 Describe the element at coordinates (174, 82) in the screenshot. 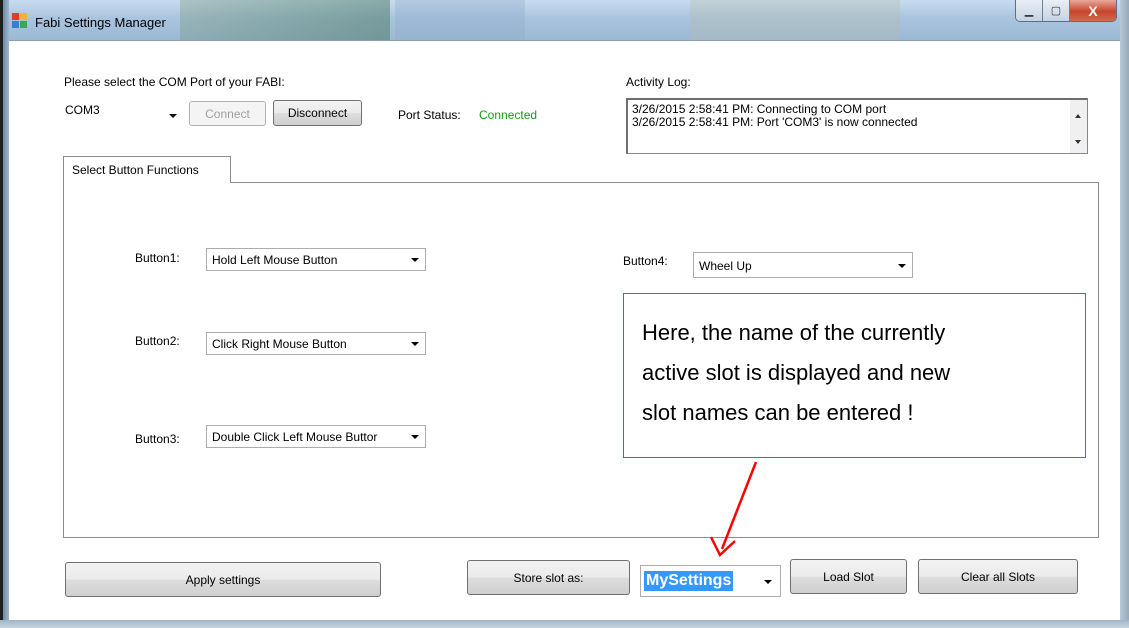

I see `com-port-prompt: Please select the COM Port of your FABI:` at that location.